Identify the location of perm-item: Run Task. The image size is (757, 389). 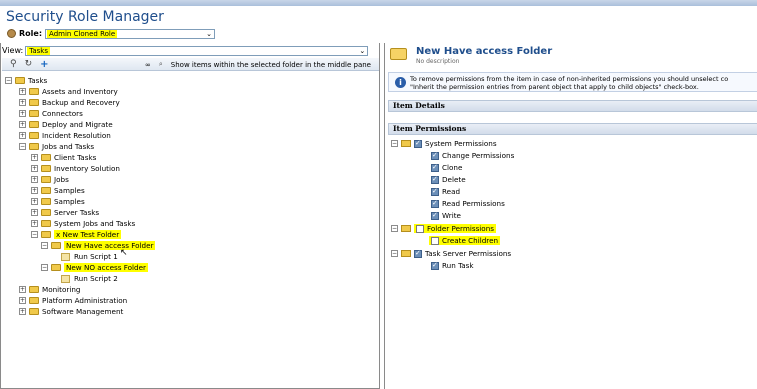
(452, 265).